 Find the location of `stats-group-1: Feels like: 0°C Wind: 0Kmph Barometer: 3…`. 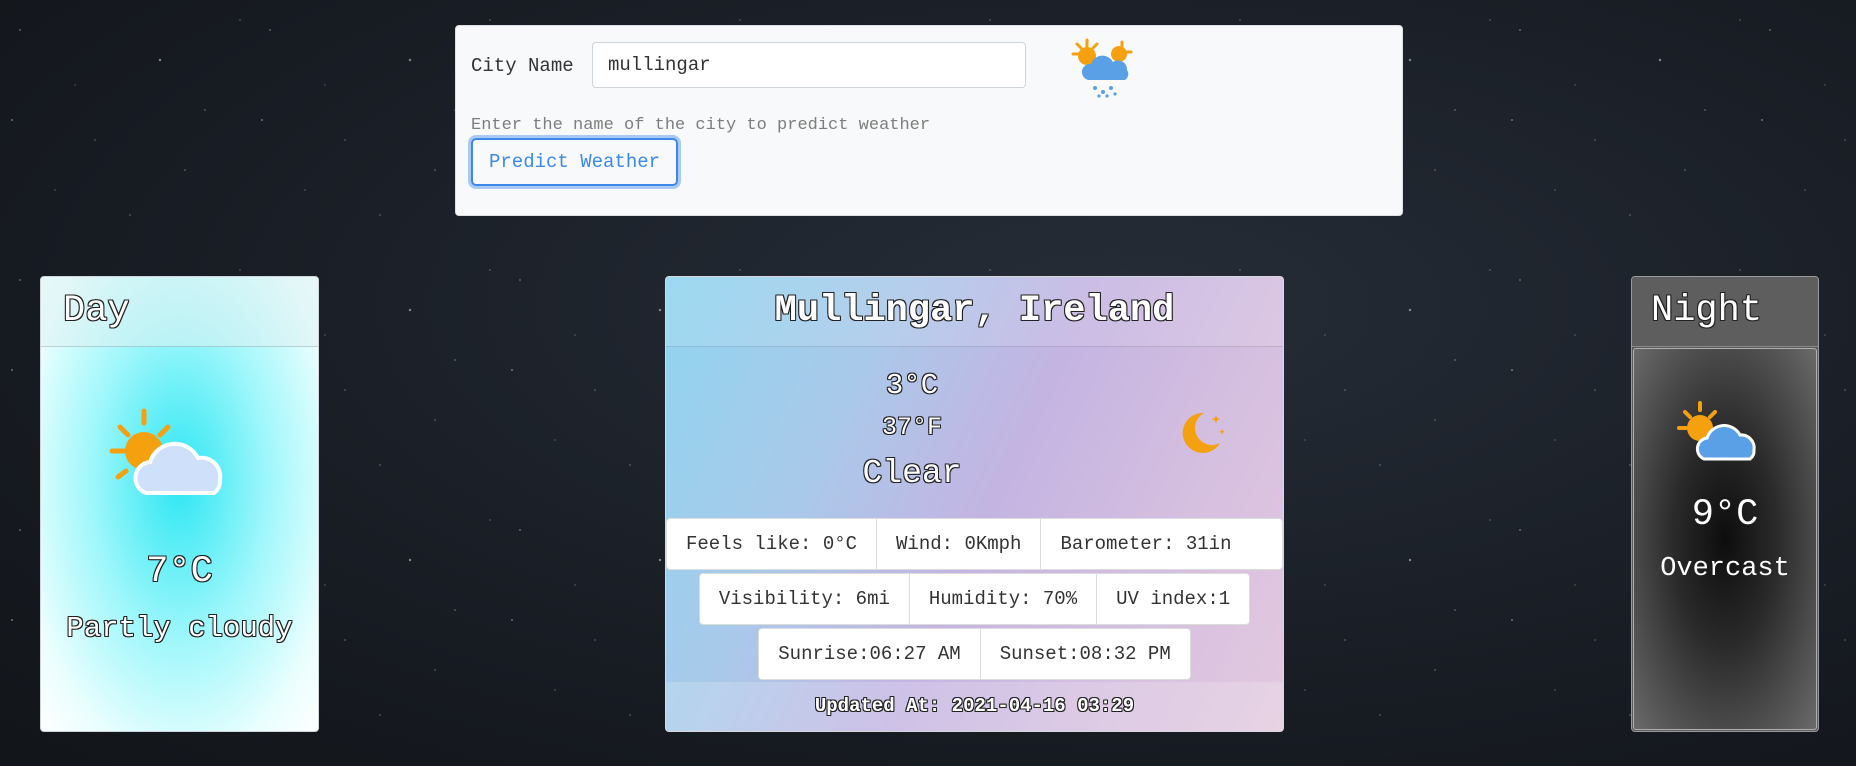

stats-group-1: Feels like: 0°C Wind: 0Kmph Barometer: 3… is located at coordinates (974, 544).